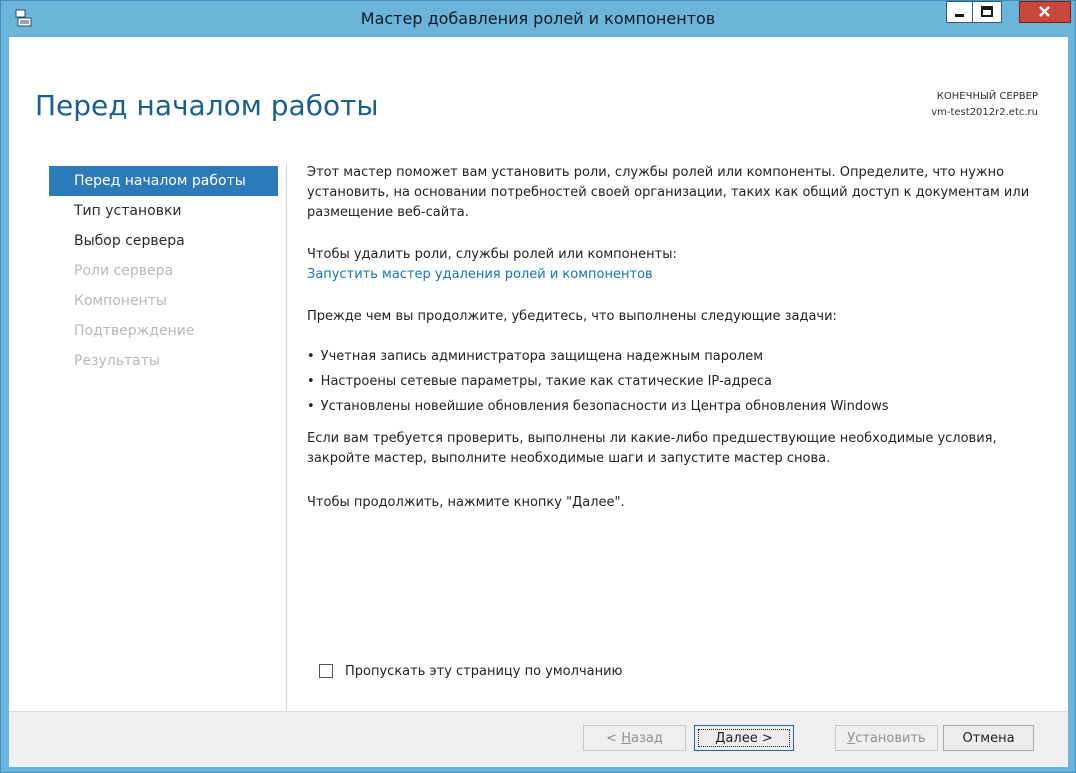  I want to click on close-button, so click(1045, 12).